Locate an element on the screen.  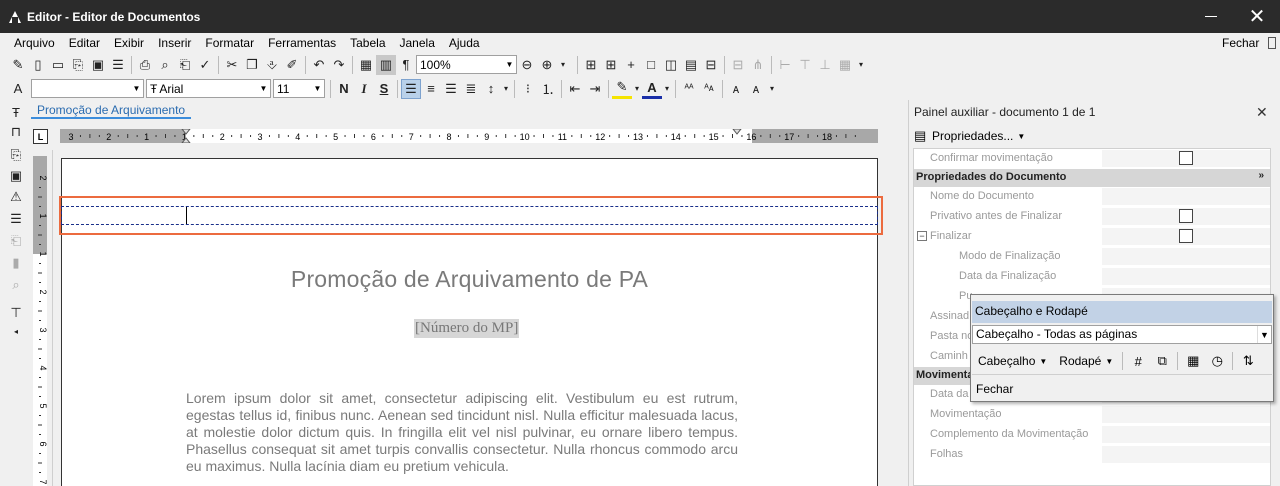
cell-merge-icon: ▤ is located at coordinates (691, 65).